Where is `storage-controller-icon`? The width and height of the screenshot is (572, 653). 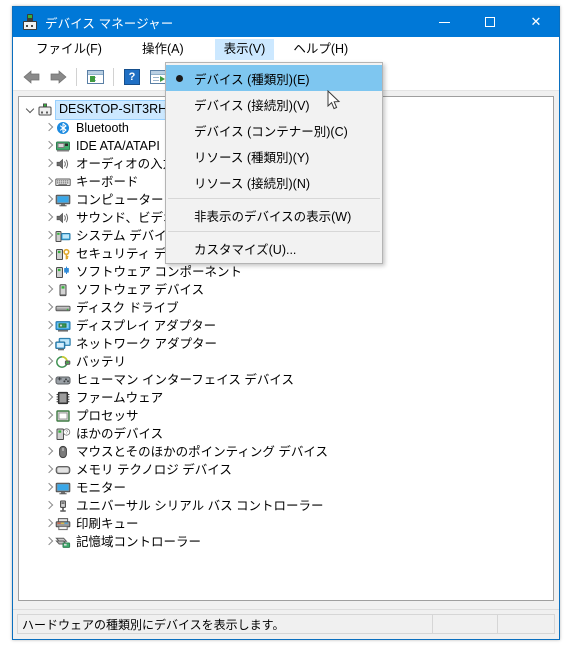 storage-controller-icon is located at coordinates (63, 542).